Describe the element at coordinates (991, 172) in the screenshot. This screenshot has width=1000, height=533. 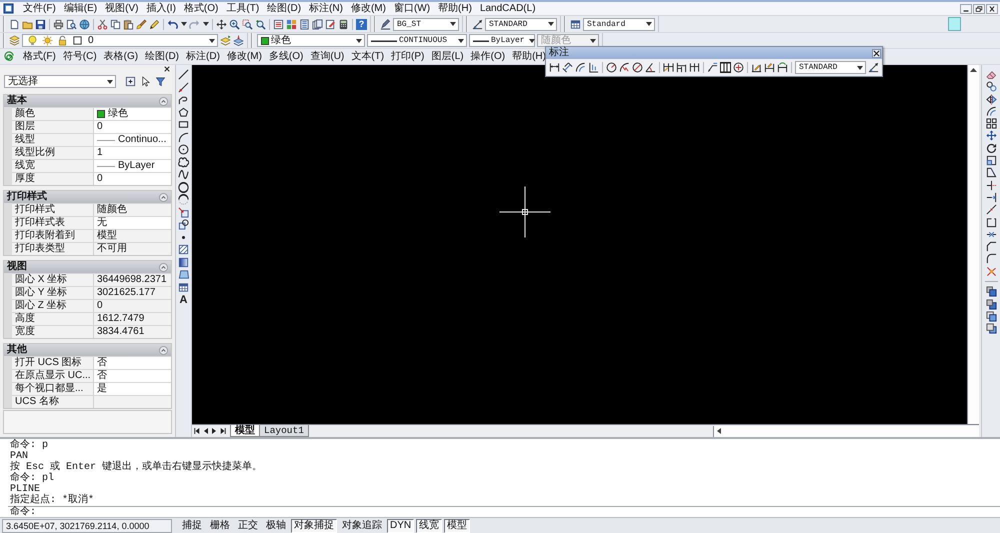
I see `stretch-icon` at that location.